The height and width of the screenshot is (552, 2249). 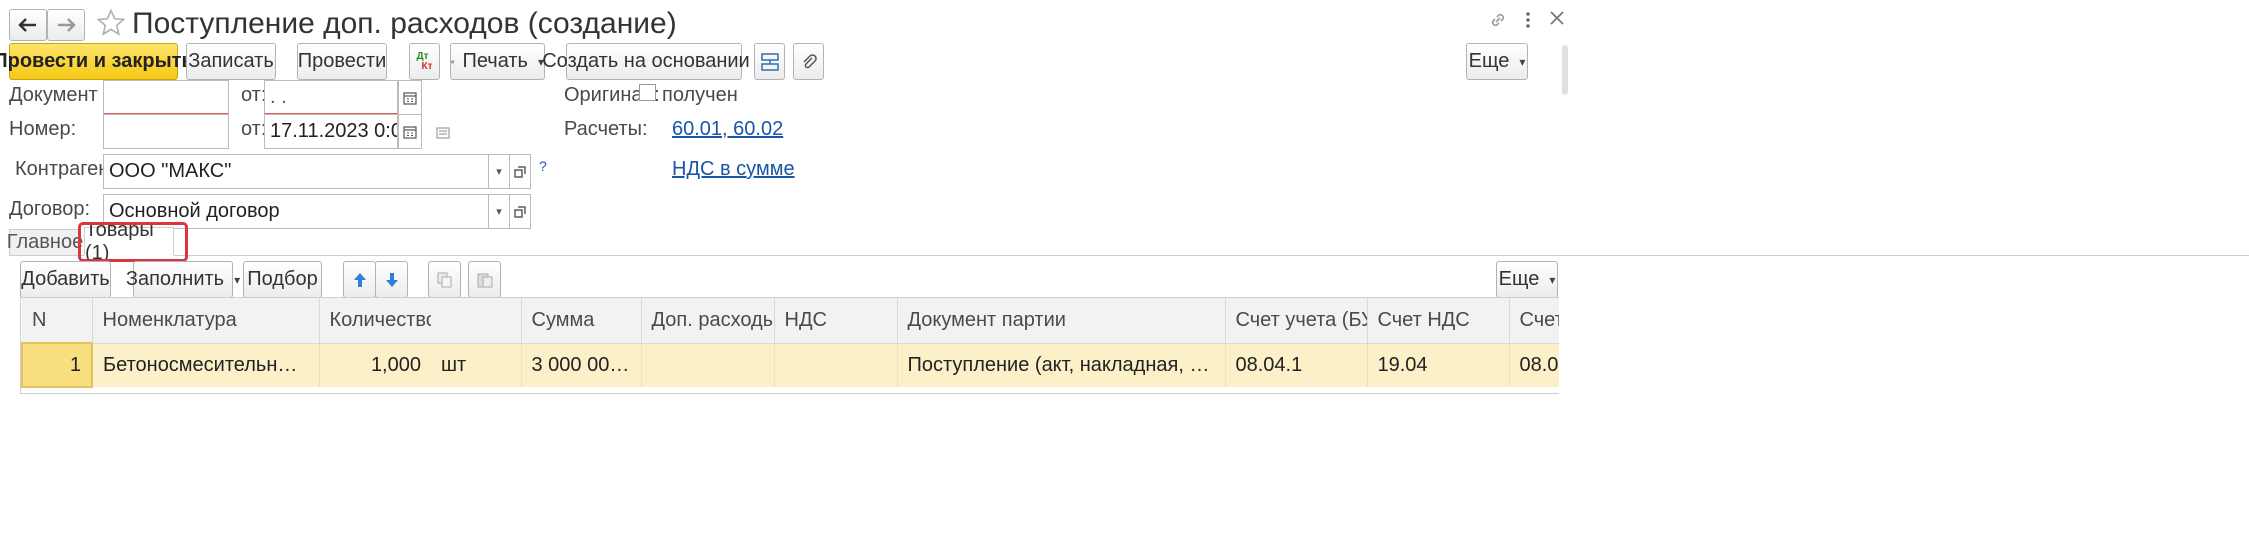 I want to click on fill-label: Заполнить, so click(x=175, y=279).